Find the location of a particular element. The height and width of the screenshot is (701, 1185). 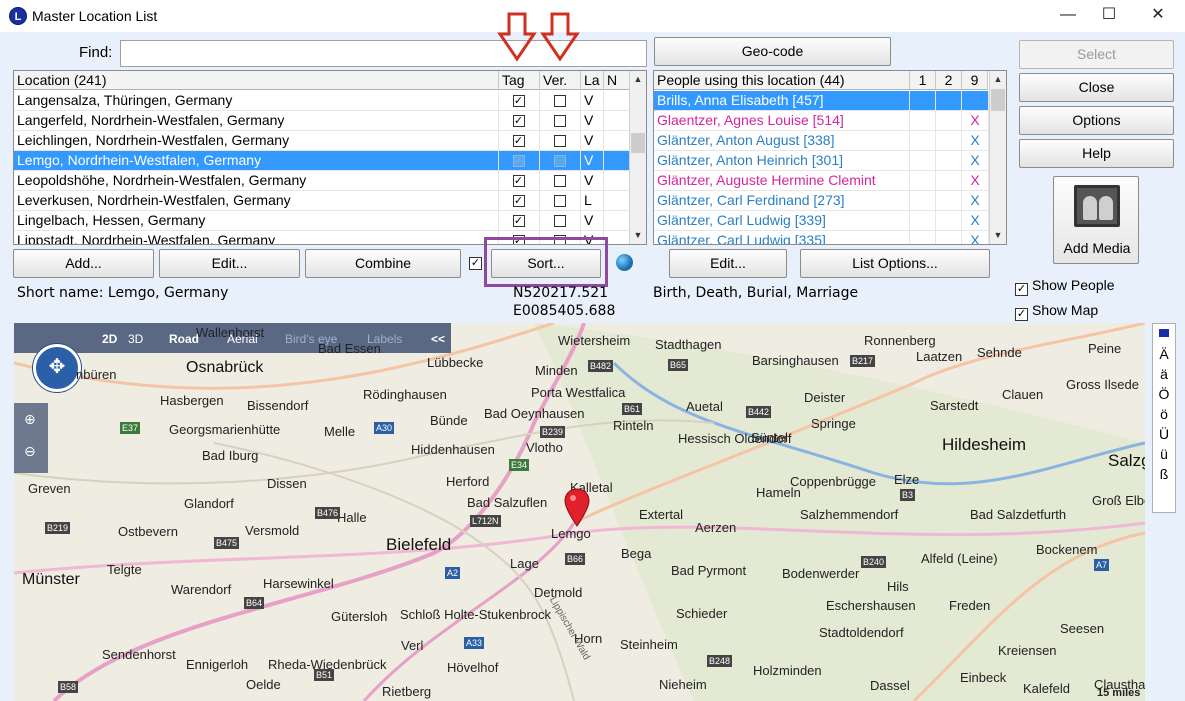

map-road-button: Road is located at coordinates (184, 339).